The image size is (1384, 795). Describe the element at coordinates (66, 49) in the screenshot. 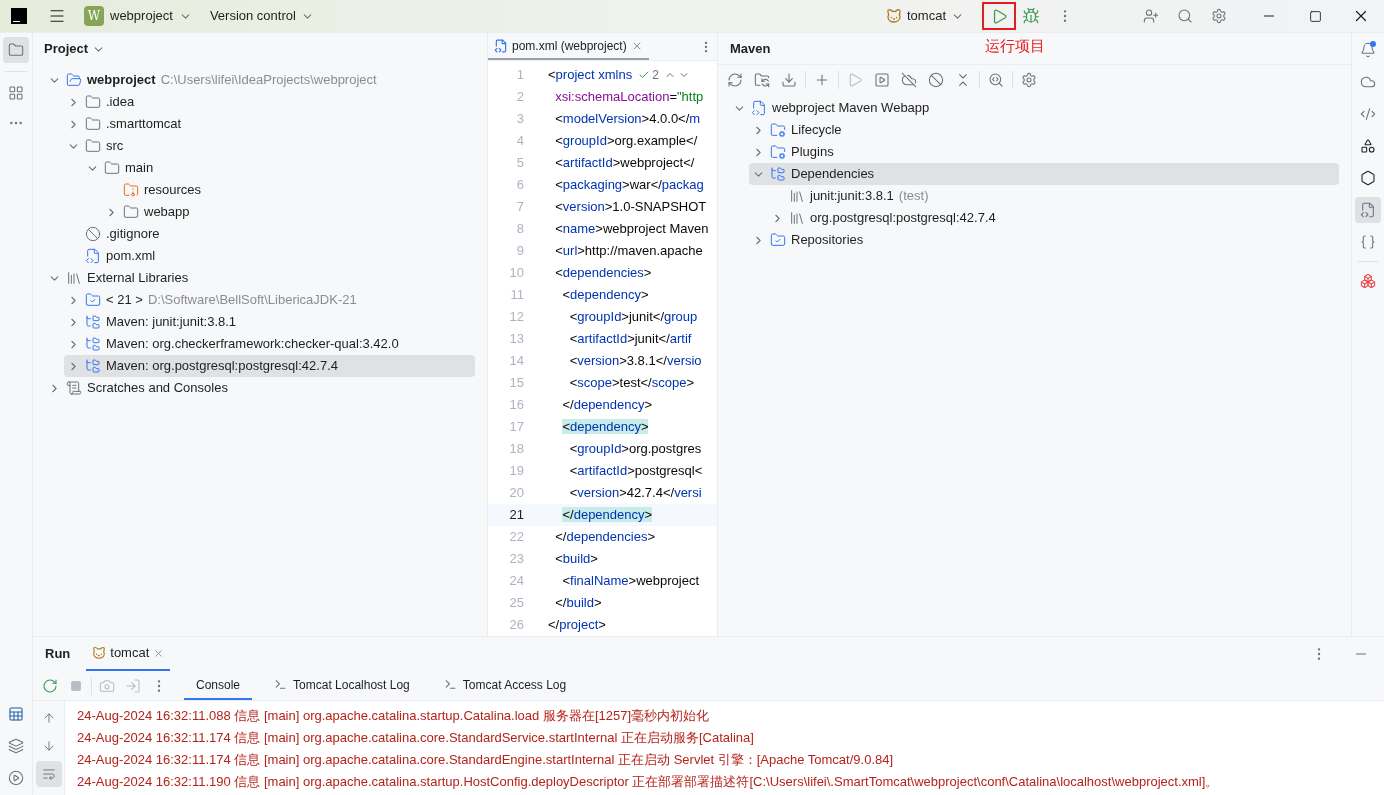

I see `panel-title: Project` at that location.